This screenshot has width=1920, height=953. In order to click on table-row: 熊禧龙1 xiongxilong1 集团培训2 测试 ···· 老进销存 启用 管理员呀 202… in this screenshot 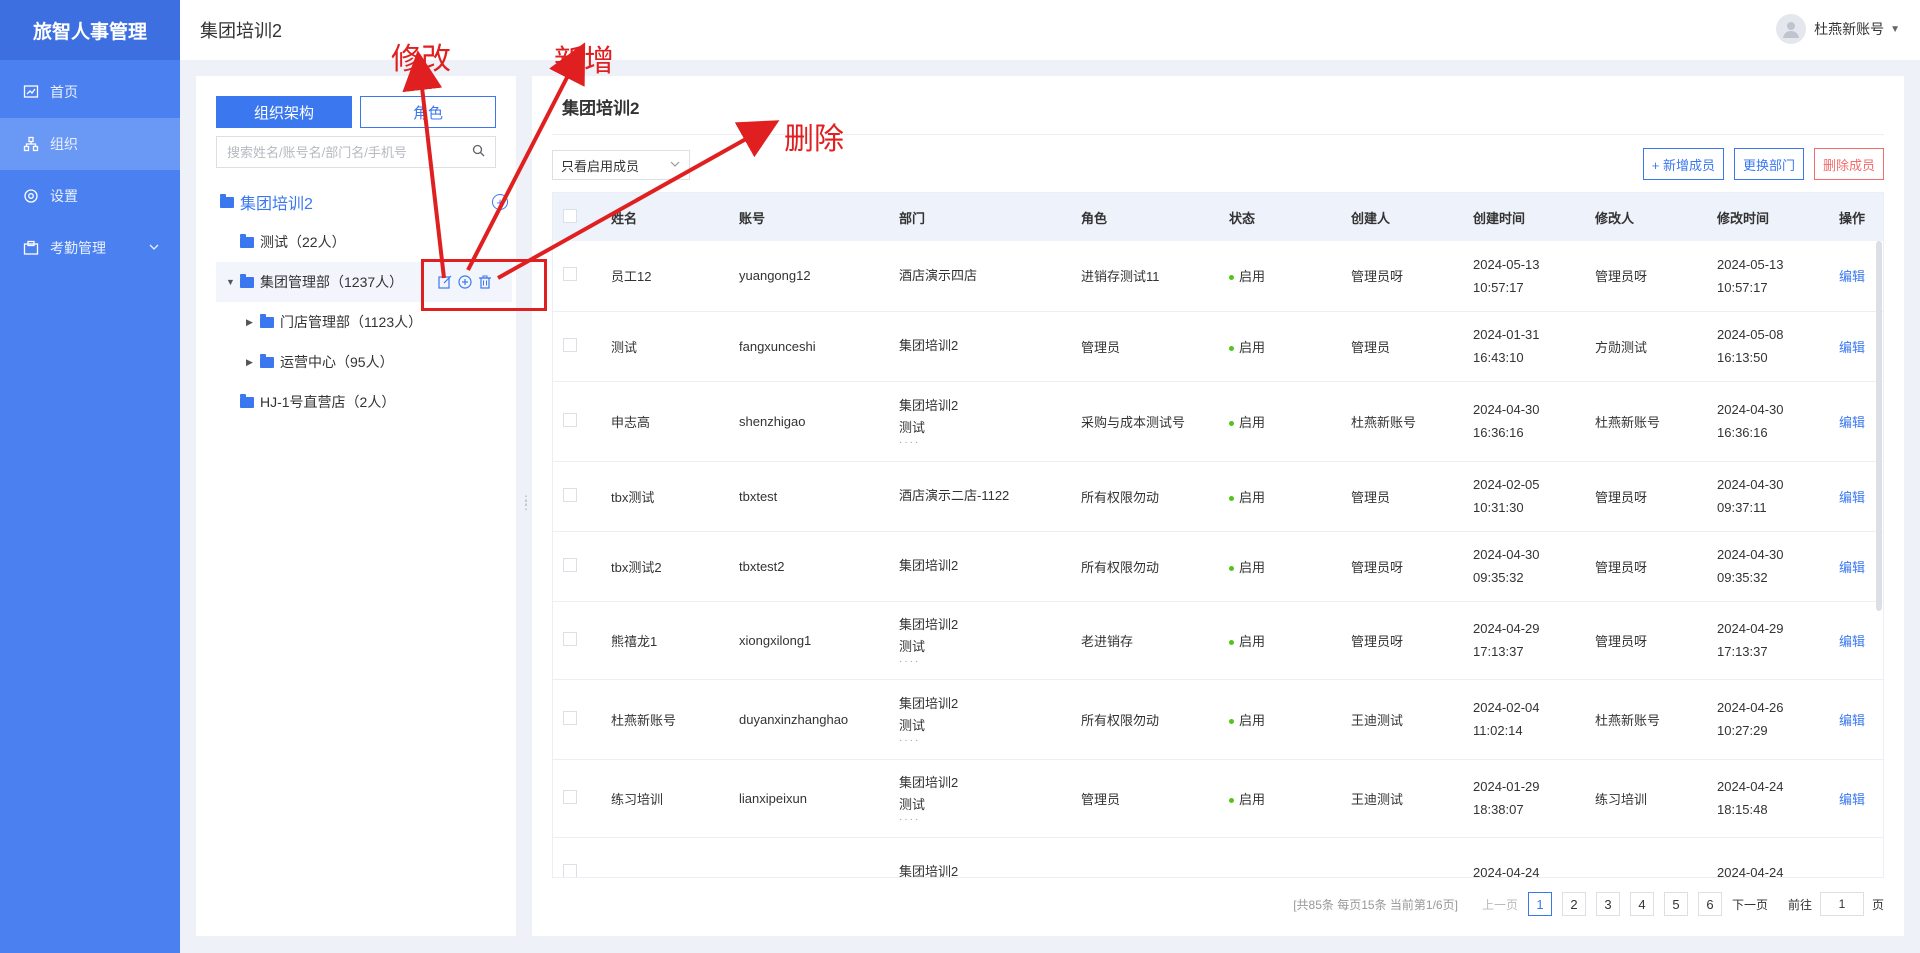, I will do `click(1218, 640)`.